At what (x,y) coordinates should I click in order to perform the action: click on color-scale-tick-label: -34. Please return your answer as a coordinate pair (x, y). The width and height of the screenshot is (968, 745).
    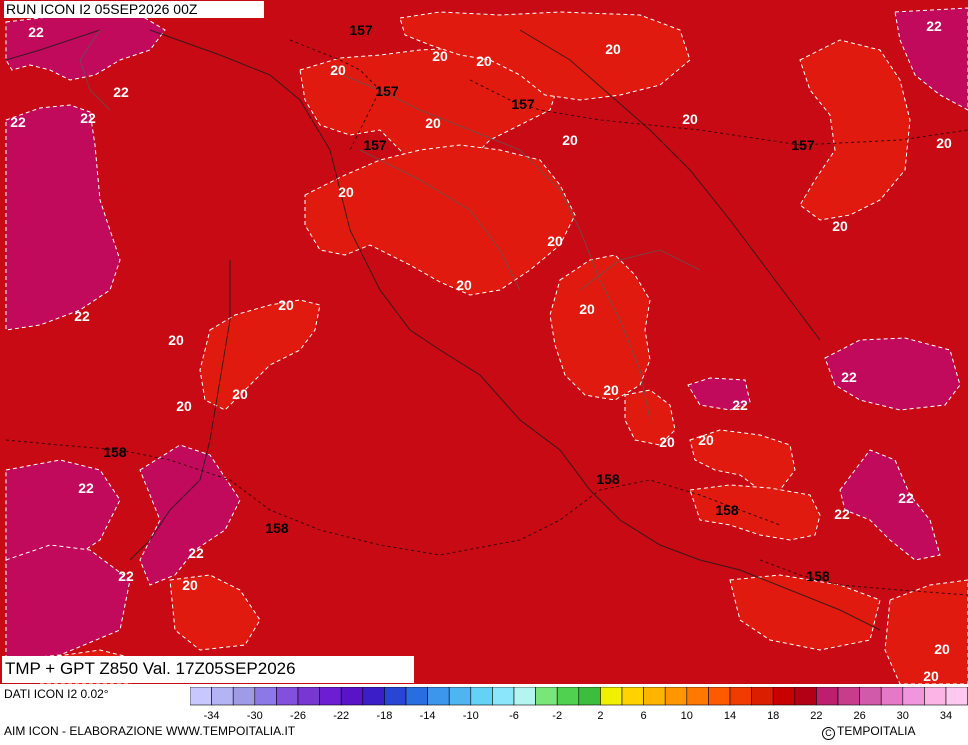
    Looking at the image, I should click on (212, 716).